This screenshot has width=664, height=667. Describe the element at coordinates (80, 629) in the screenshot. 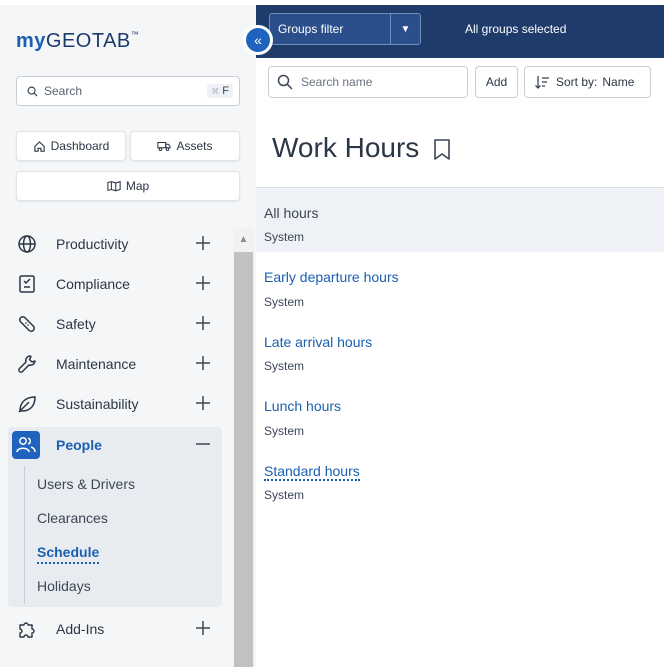

I see `sidebar-item-label: Add-Ins` at that location.